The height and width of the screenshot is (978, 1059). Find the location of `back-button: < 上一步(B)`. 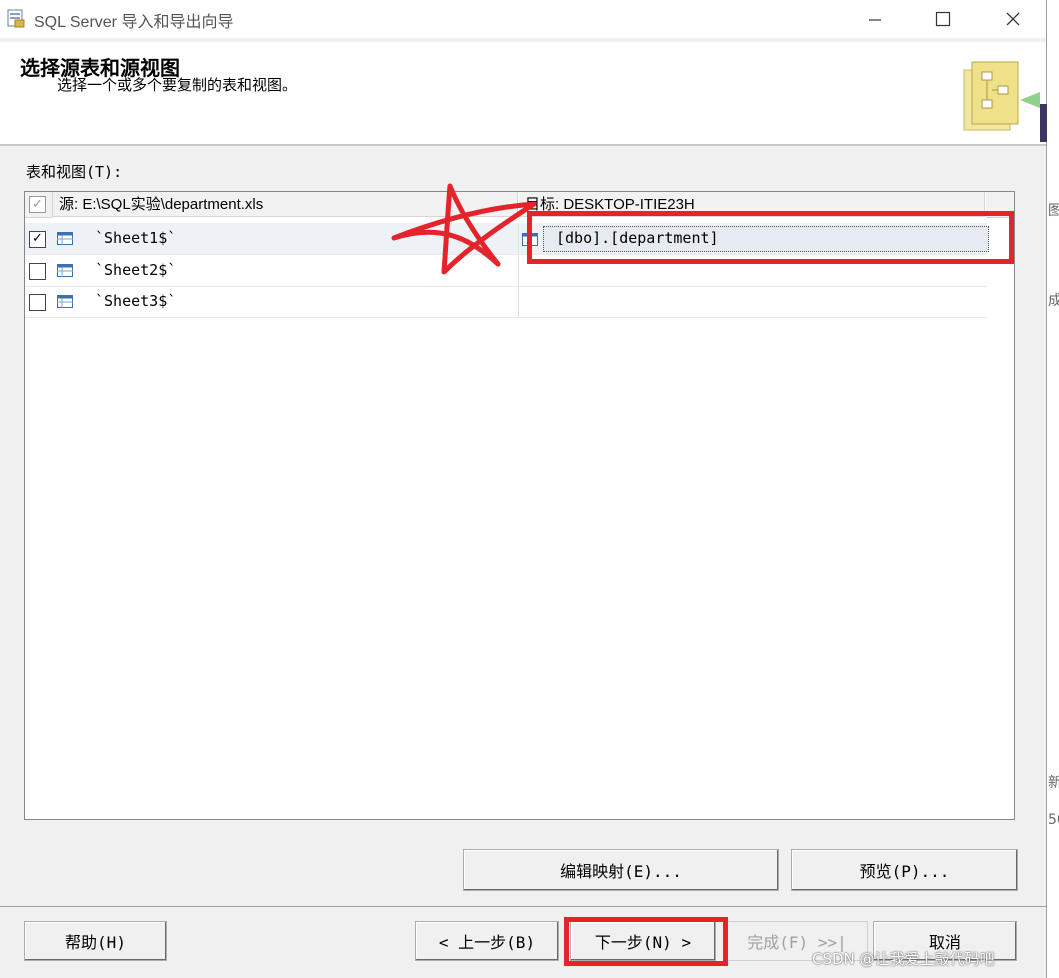

back-button: < 上一步(B) is located at coordinates (487, 941).